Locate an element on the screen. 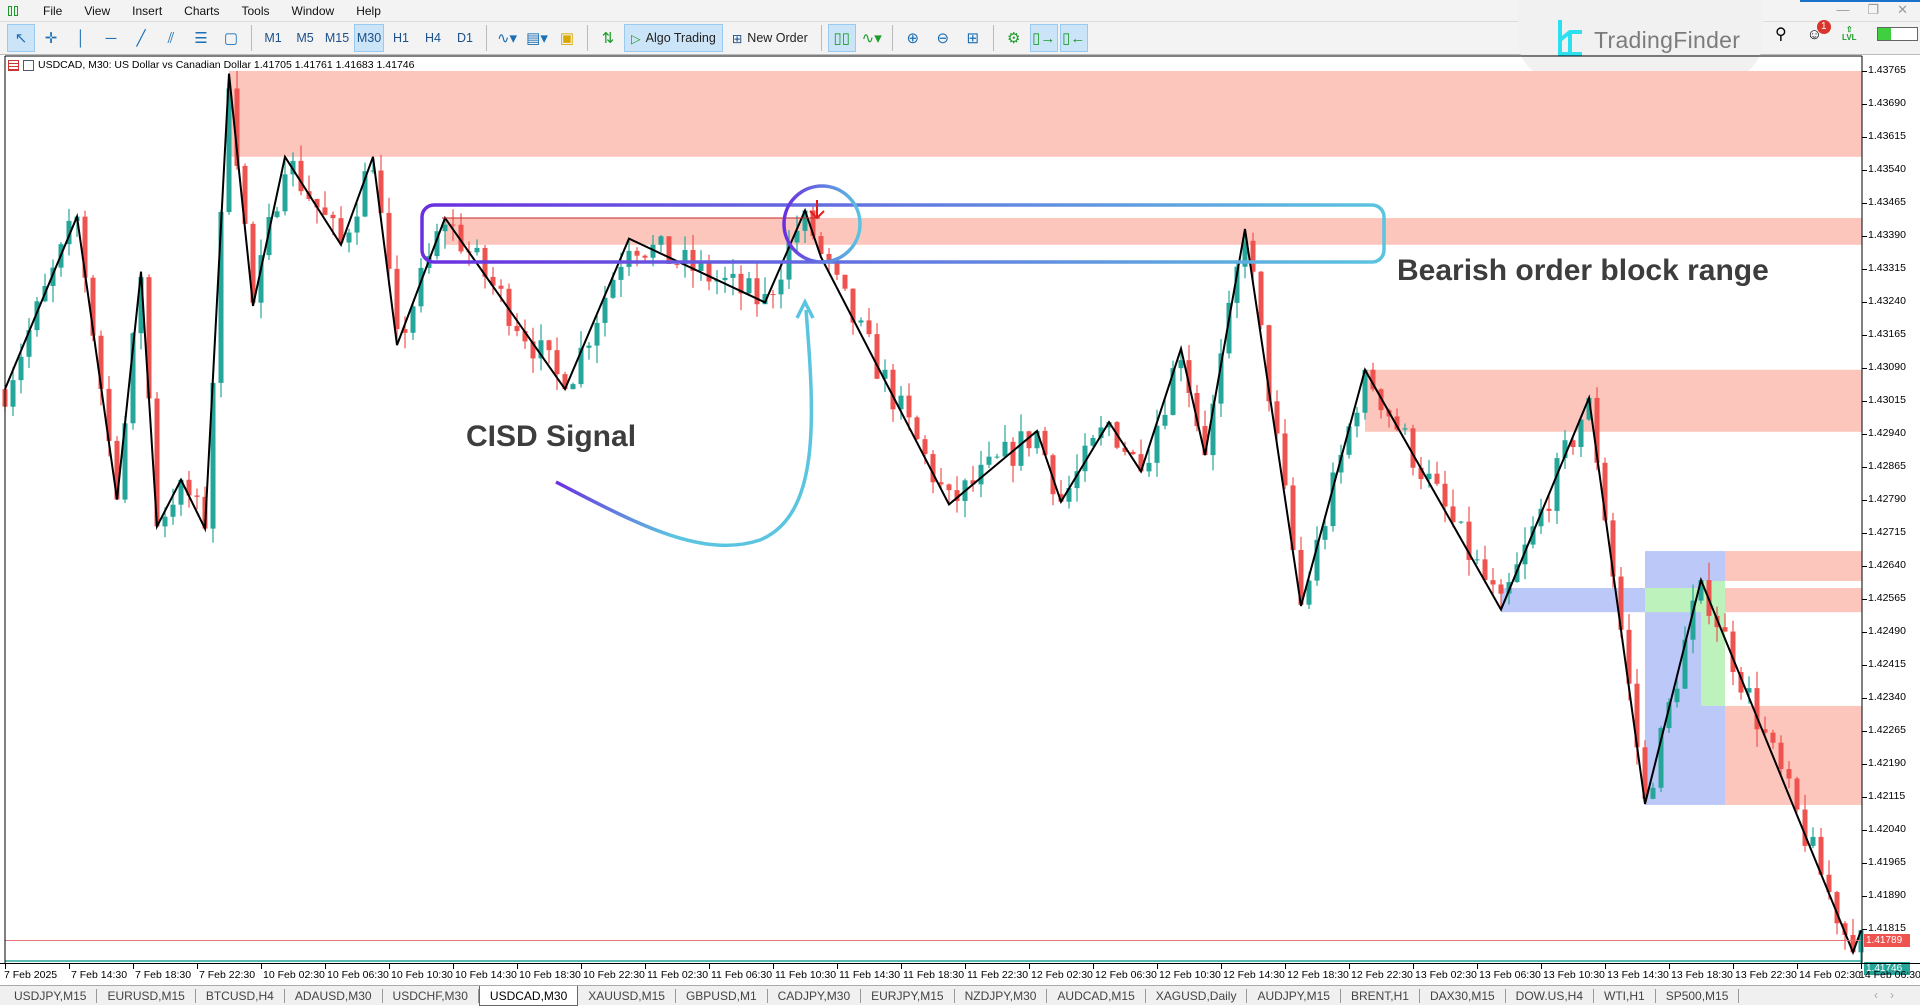  tab-audjpy-m15: AUDJPY,M15 is located at coordinates (1294, 995).